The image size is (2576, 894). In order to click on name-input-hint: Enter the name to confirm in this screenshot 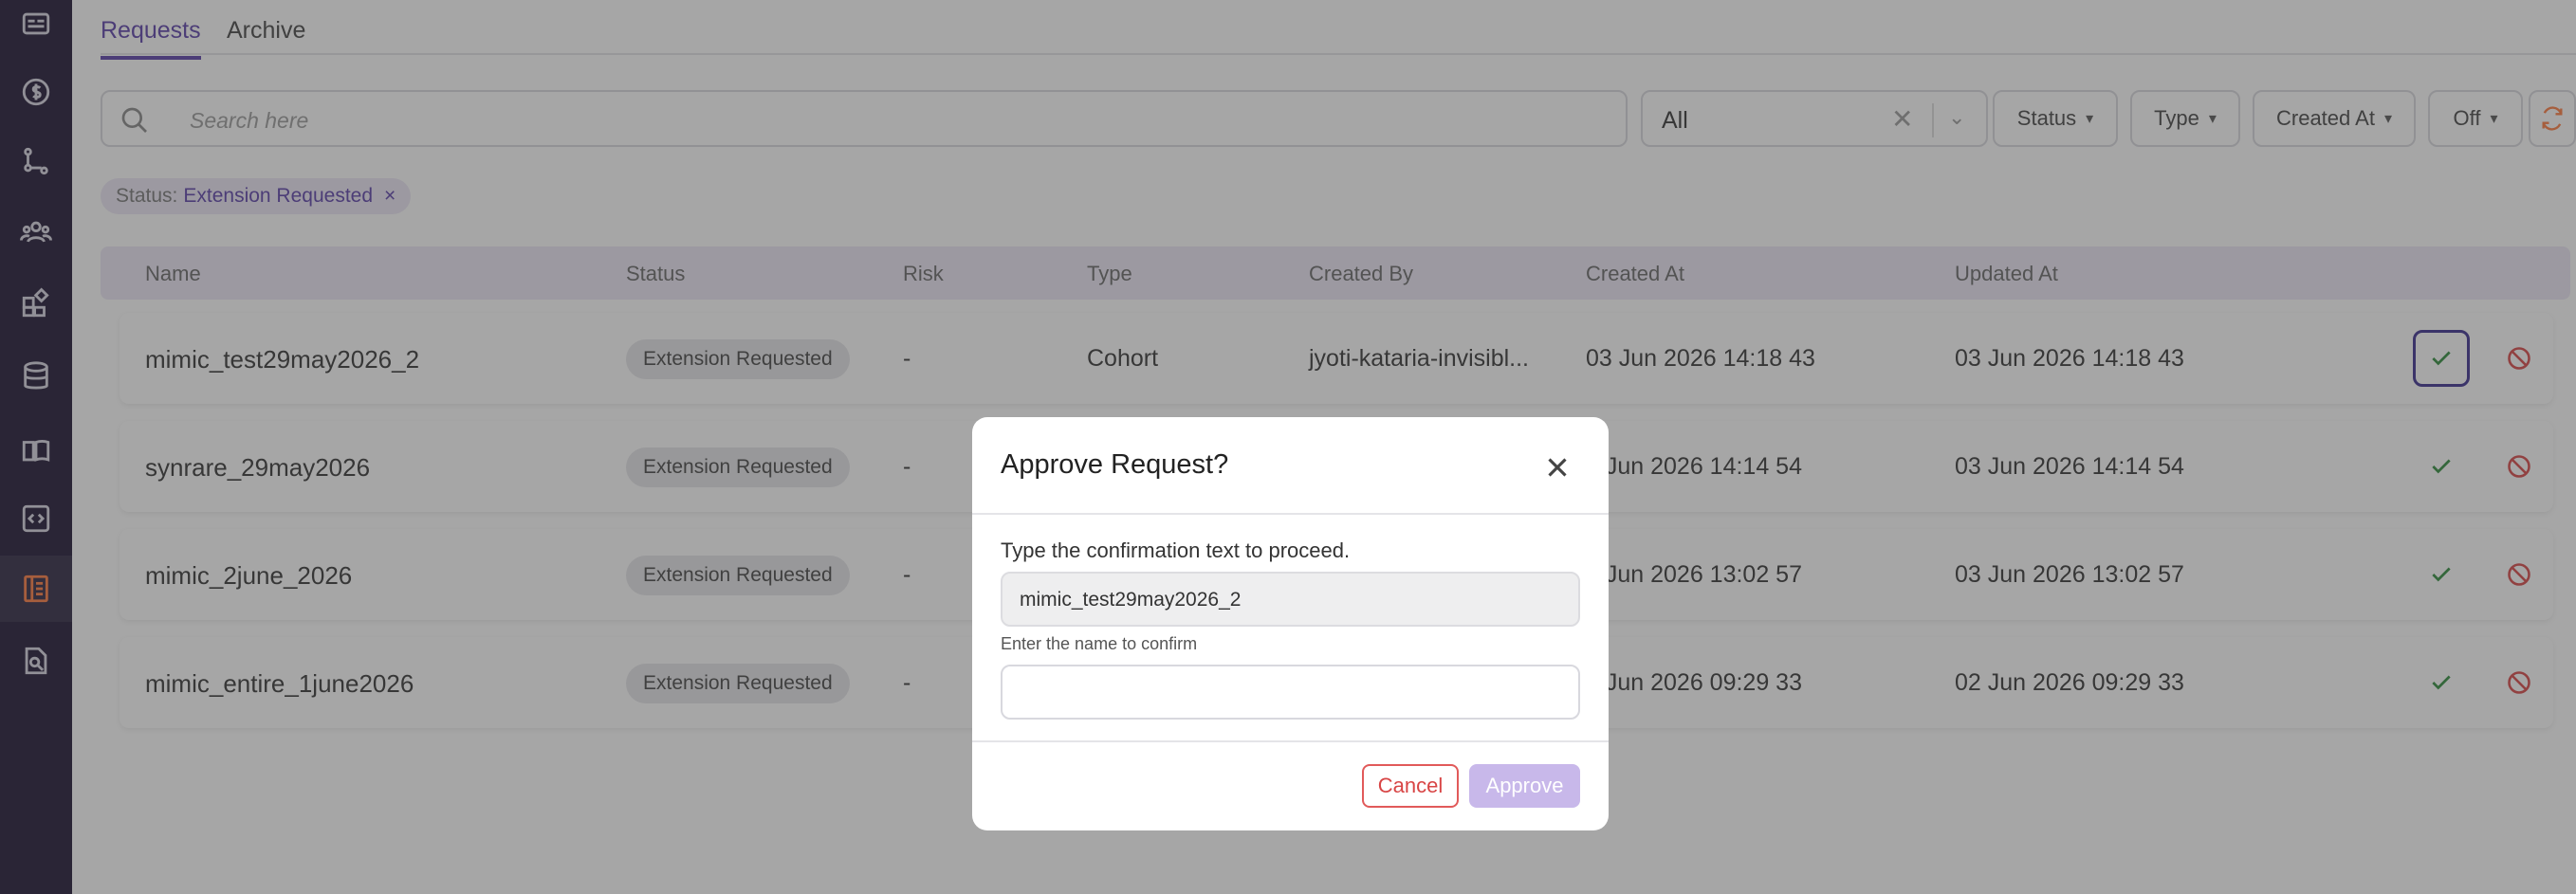, I will do `click(1099, 643)`.